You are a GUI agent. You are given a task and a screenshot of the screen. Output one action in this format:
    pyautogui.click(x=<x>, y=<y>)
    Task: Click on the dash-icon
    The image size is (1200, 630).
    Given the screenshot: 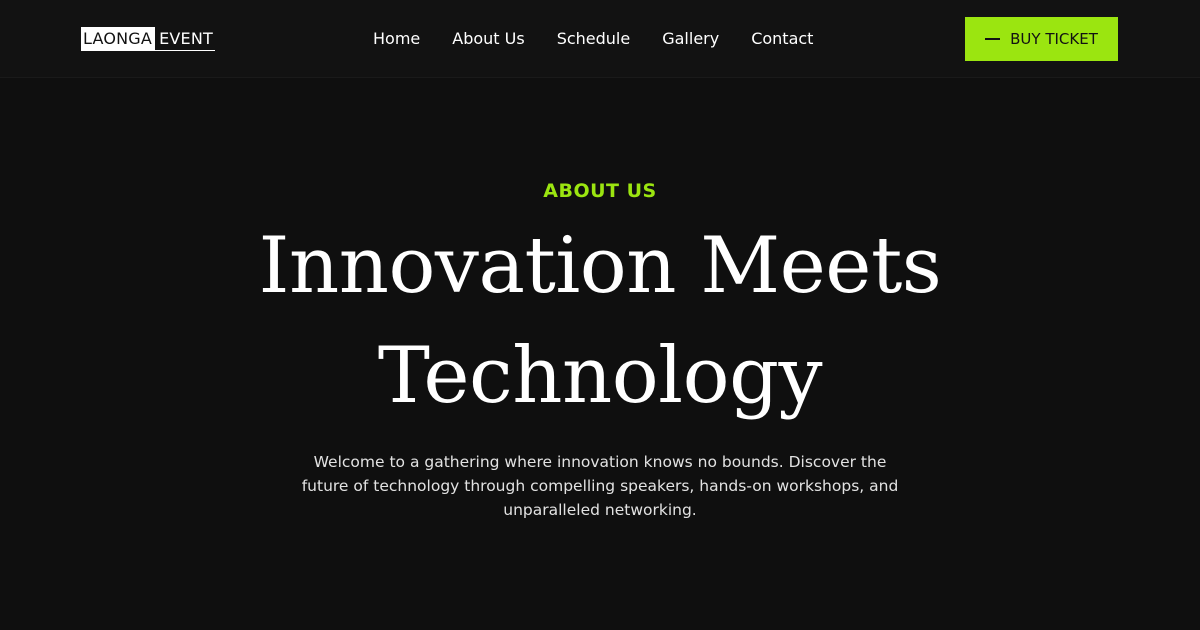 What is the action you would take?
    pyautogui.click(x=993, y=39)
    